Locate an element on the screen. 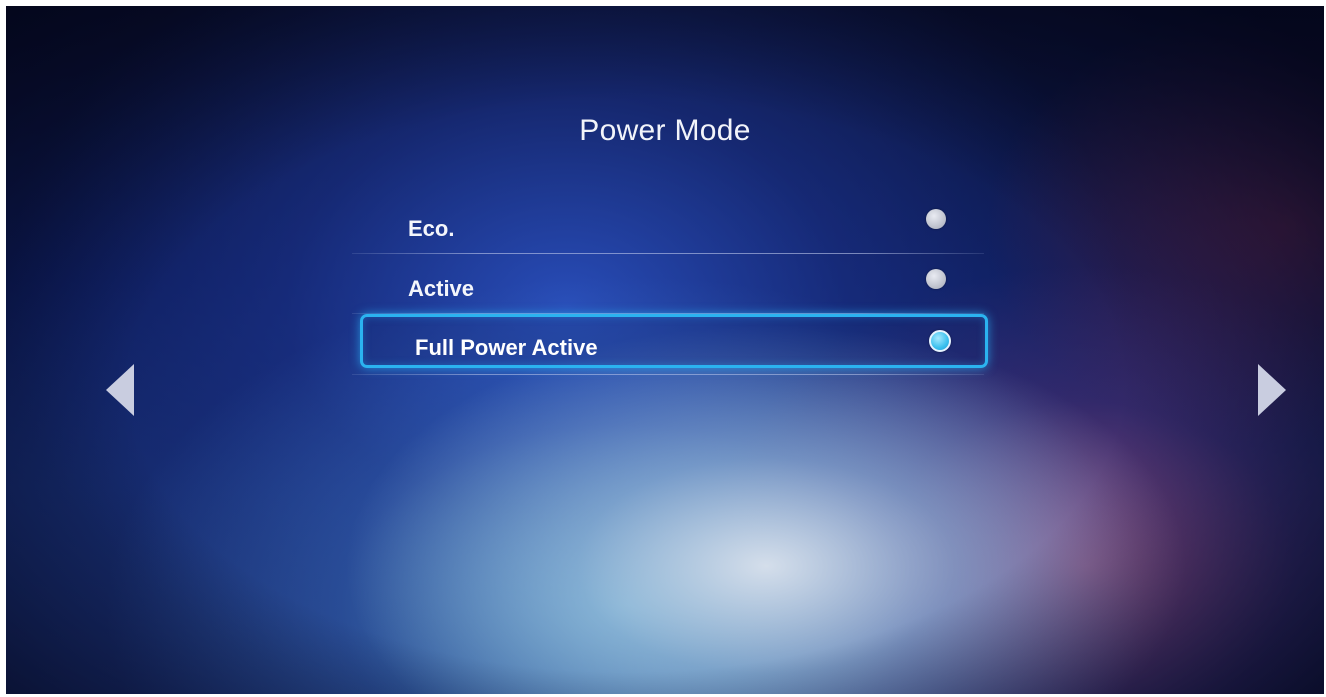 This screenshot has width=1326, height=697. option-eco: Eco. is located at coordinates (668, 224).